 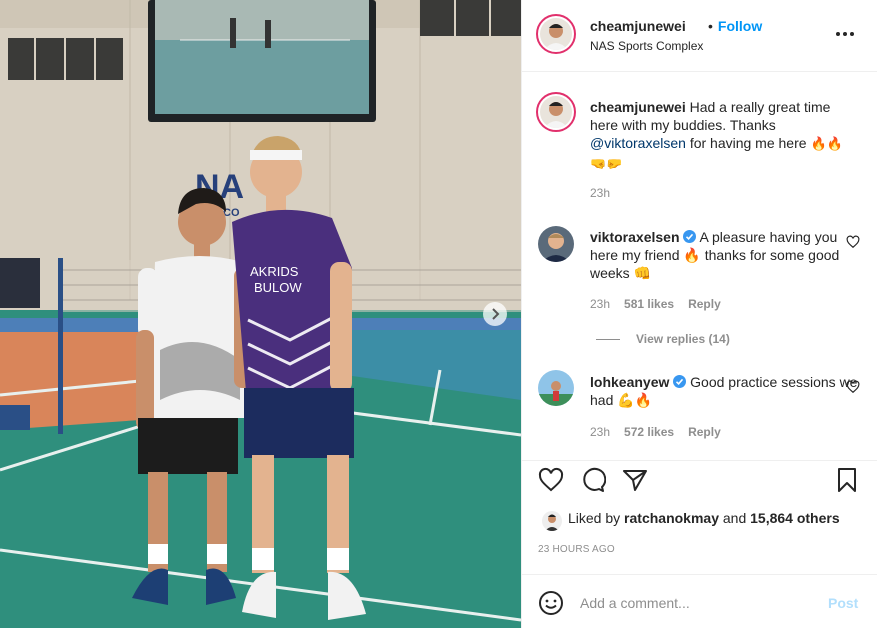 What do you see at coordinates (635, 237) in the screenshot?
I see `comment-username: viktoraxelsen` at bounding box center [635, 237].